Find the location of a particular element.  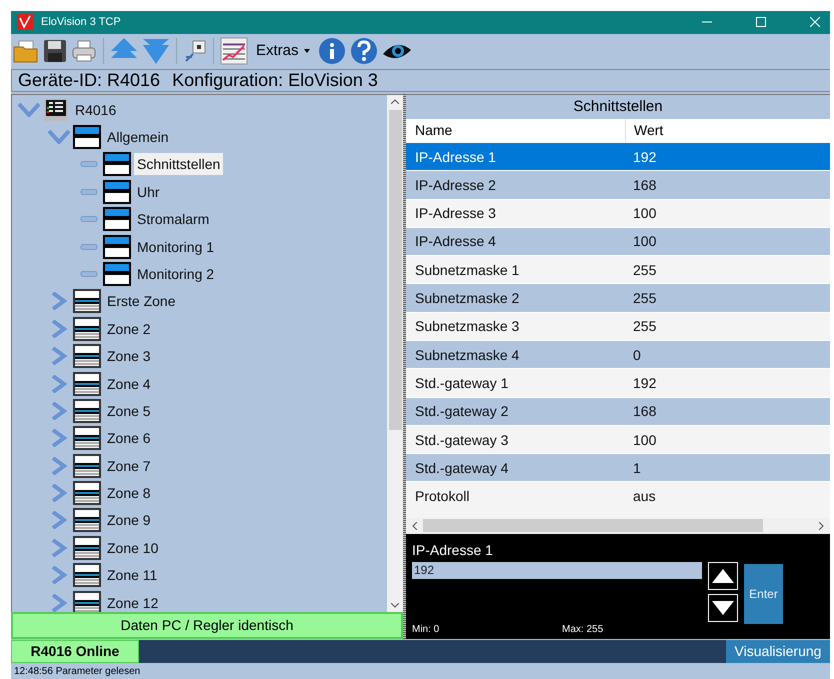

table-cell-text: aus is located at coordinates (644, 496).